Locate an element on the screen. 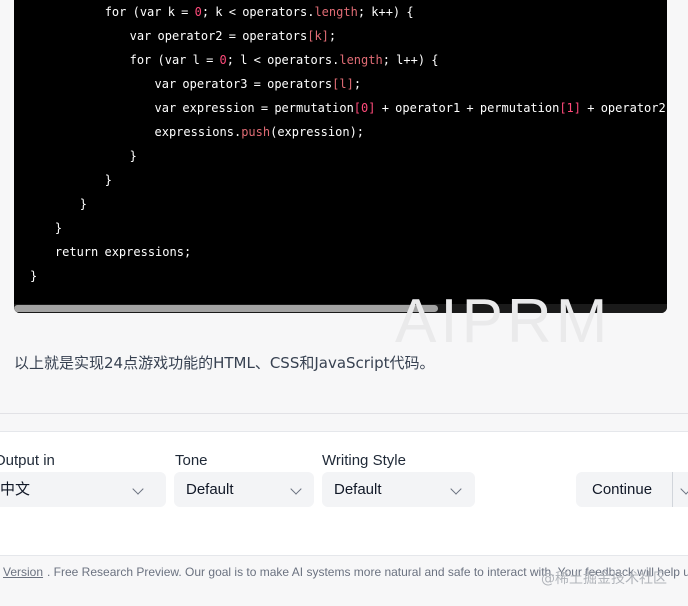 The image size is (688, 606). continue-button-group: Continue is located at coordinates (632, 489).